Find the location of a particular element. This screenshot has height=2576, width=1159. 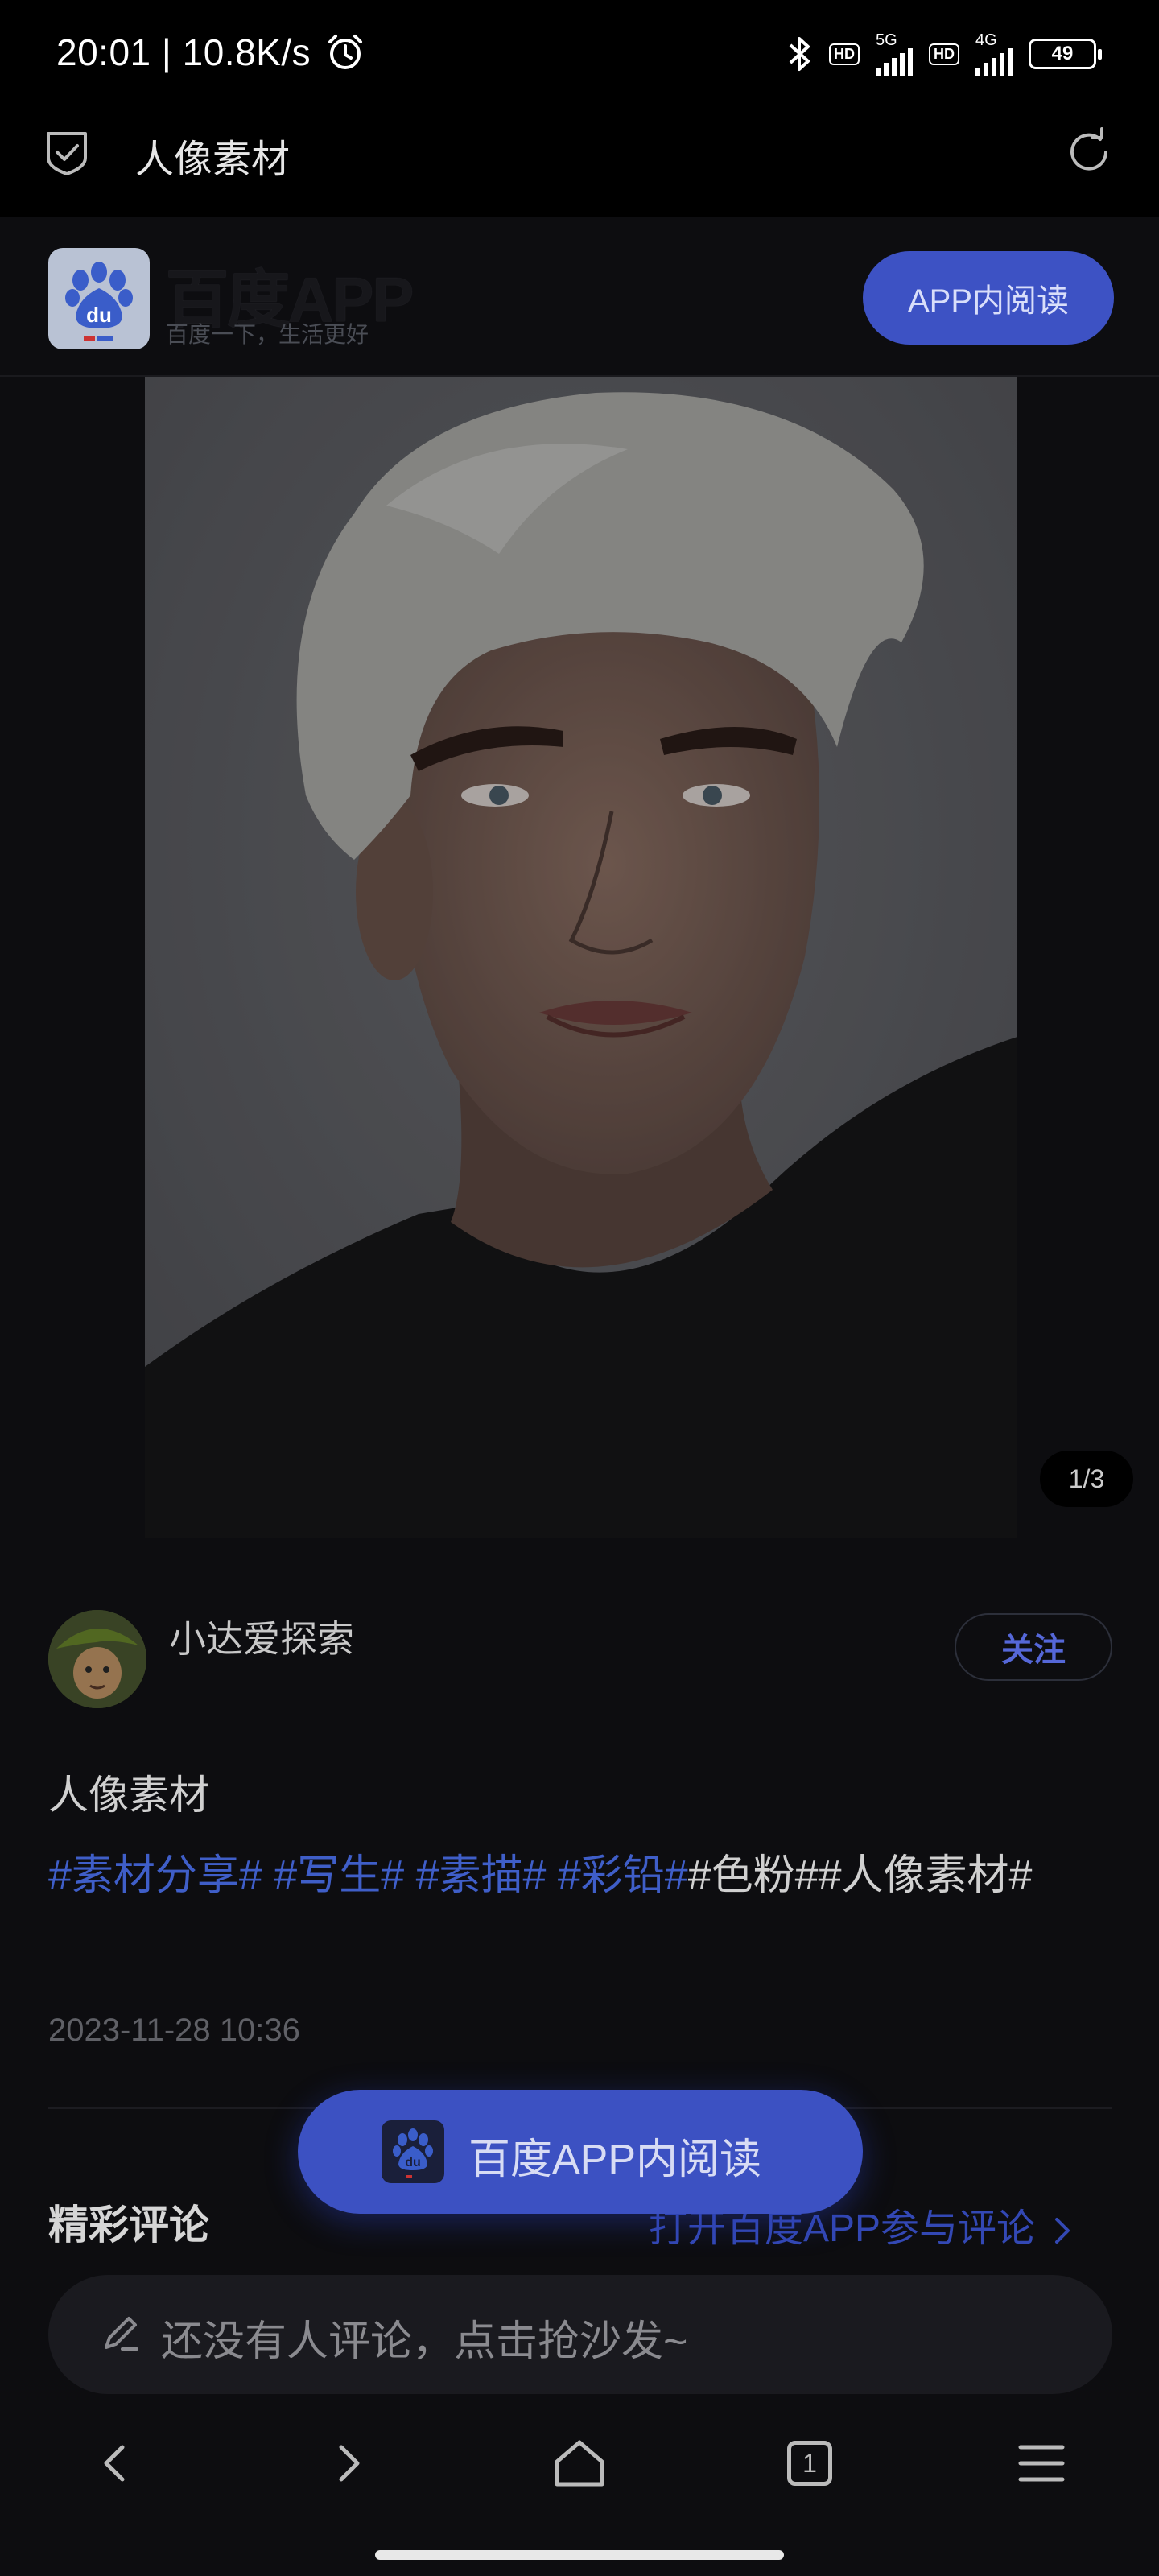

hd-badge: HD is located at coordinates (844, 54).